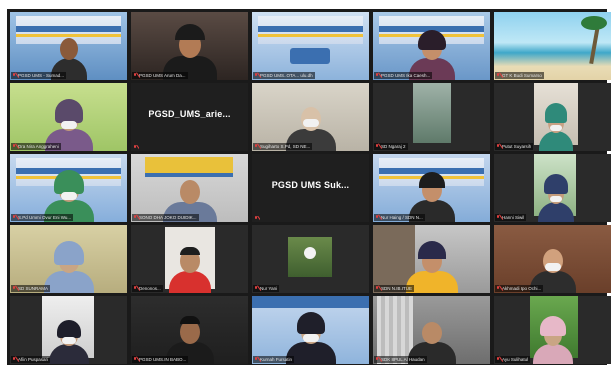 The height and width of the screenshot is (372, 616). I want to click on participant-tile-19: SDN N.IB.ITUE, so click(431, 259).